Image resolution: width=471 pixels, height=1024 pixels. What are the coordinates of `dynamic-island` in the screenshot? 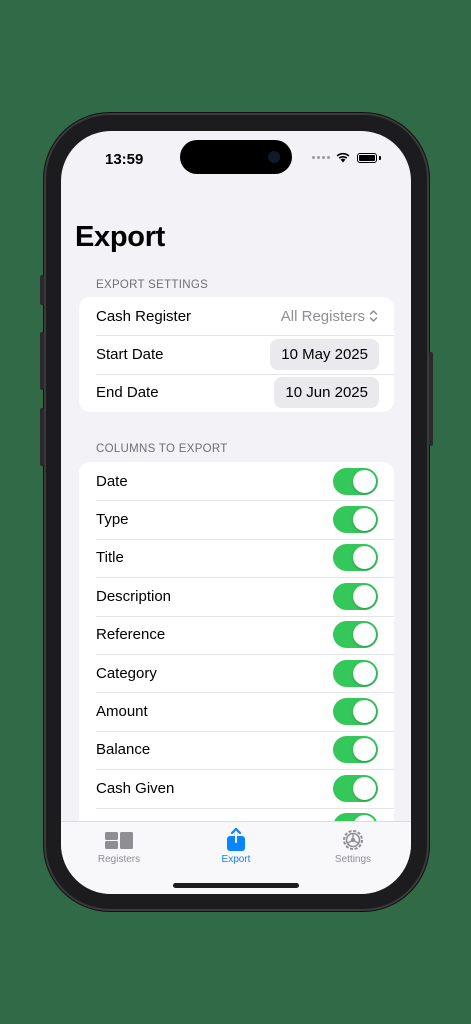 It's located at (236, 157).